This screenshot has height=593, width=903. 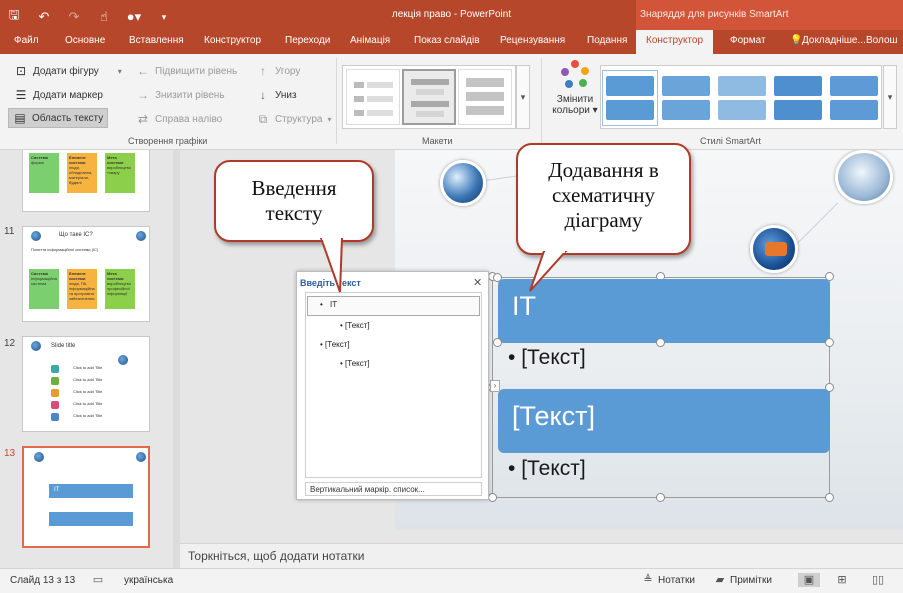 I want to click on slide-thumbnail-active: IT, so click(x=86, y=497).